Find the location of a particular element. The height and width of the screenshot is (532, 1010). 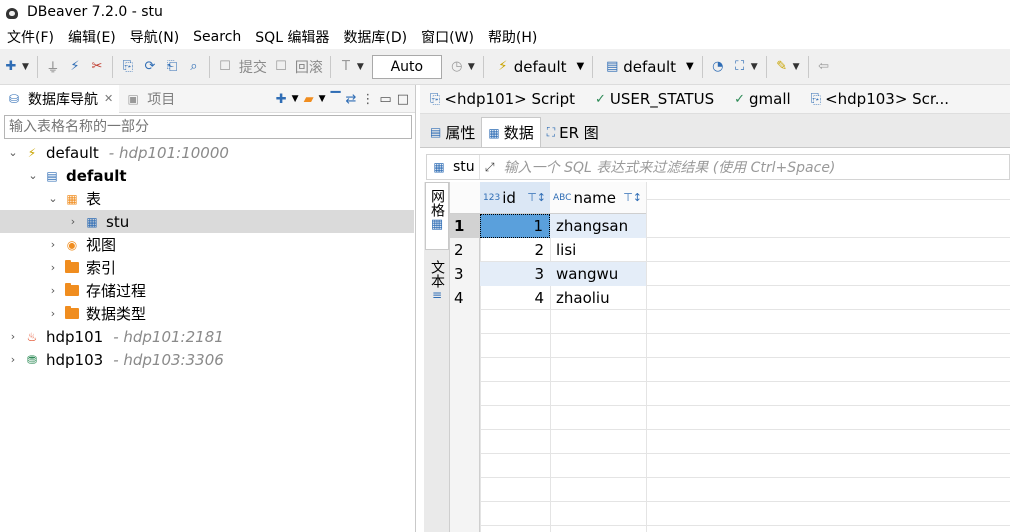

schema-selector: ▤ default ▼ is located at coordinates (647, 67).